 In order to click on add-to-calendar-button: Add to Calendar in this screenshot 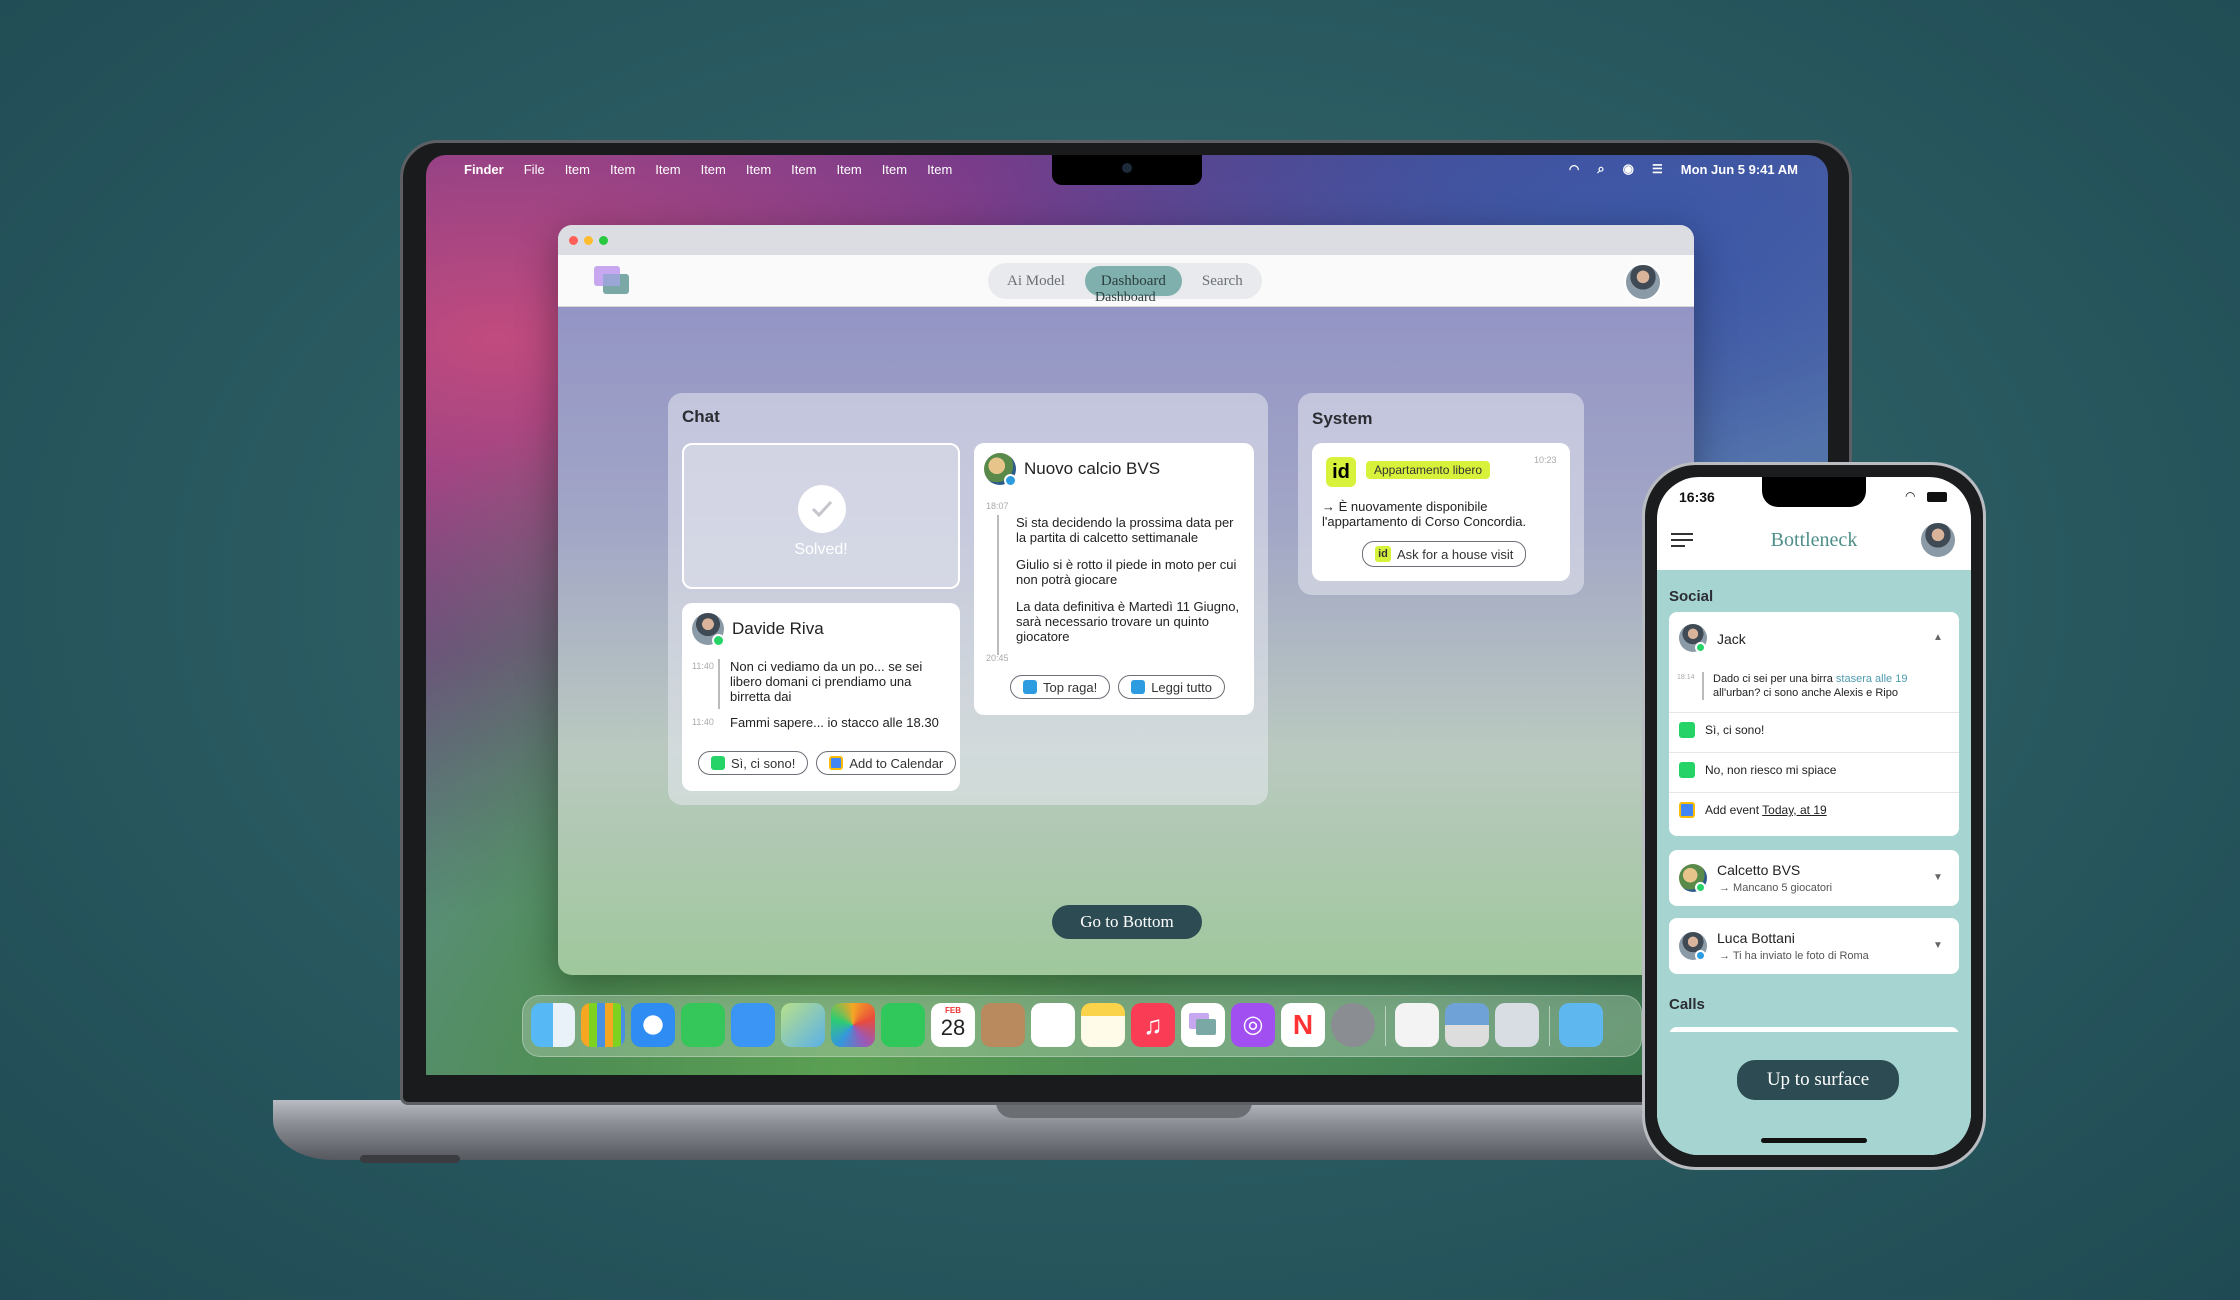, I will do `click(886, 763)`.